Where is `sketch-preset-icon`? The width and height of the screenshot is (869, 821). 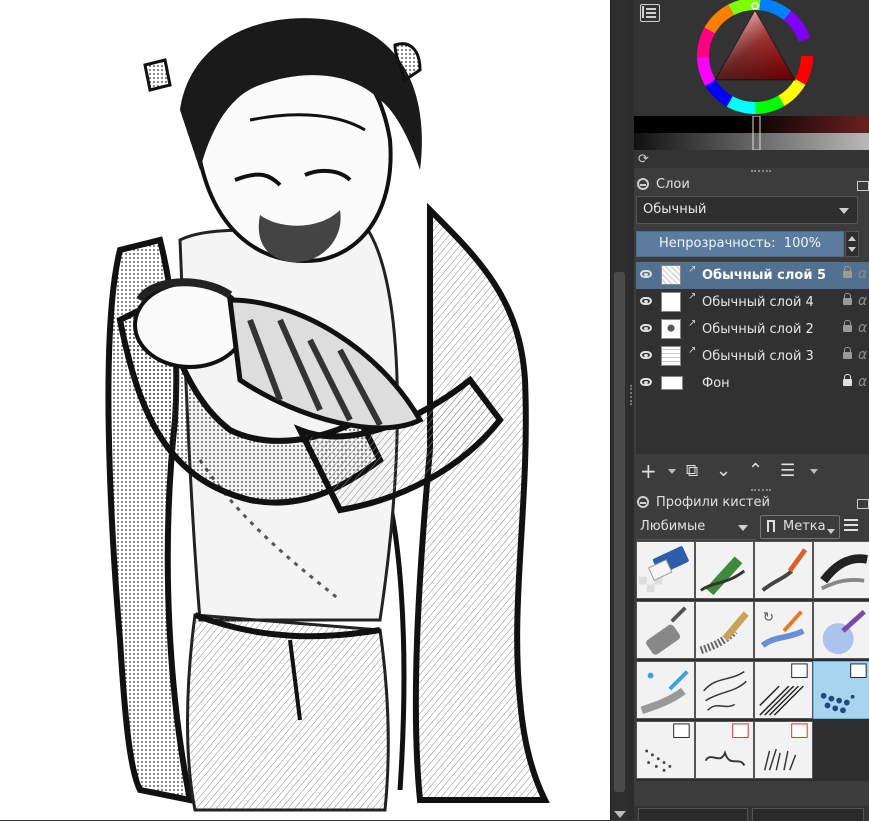 sketch-preset-icon is located at coordinates (724, 690).